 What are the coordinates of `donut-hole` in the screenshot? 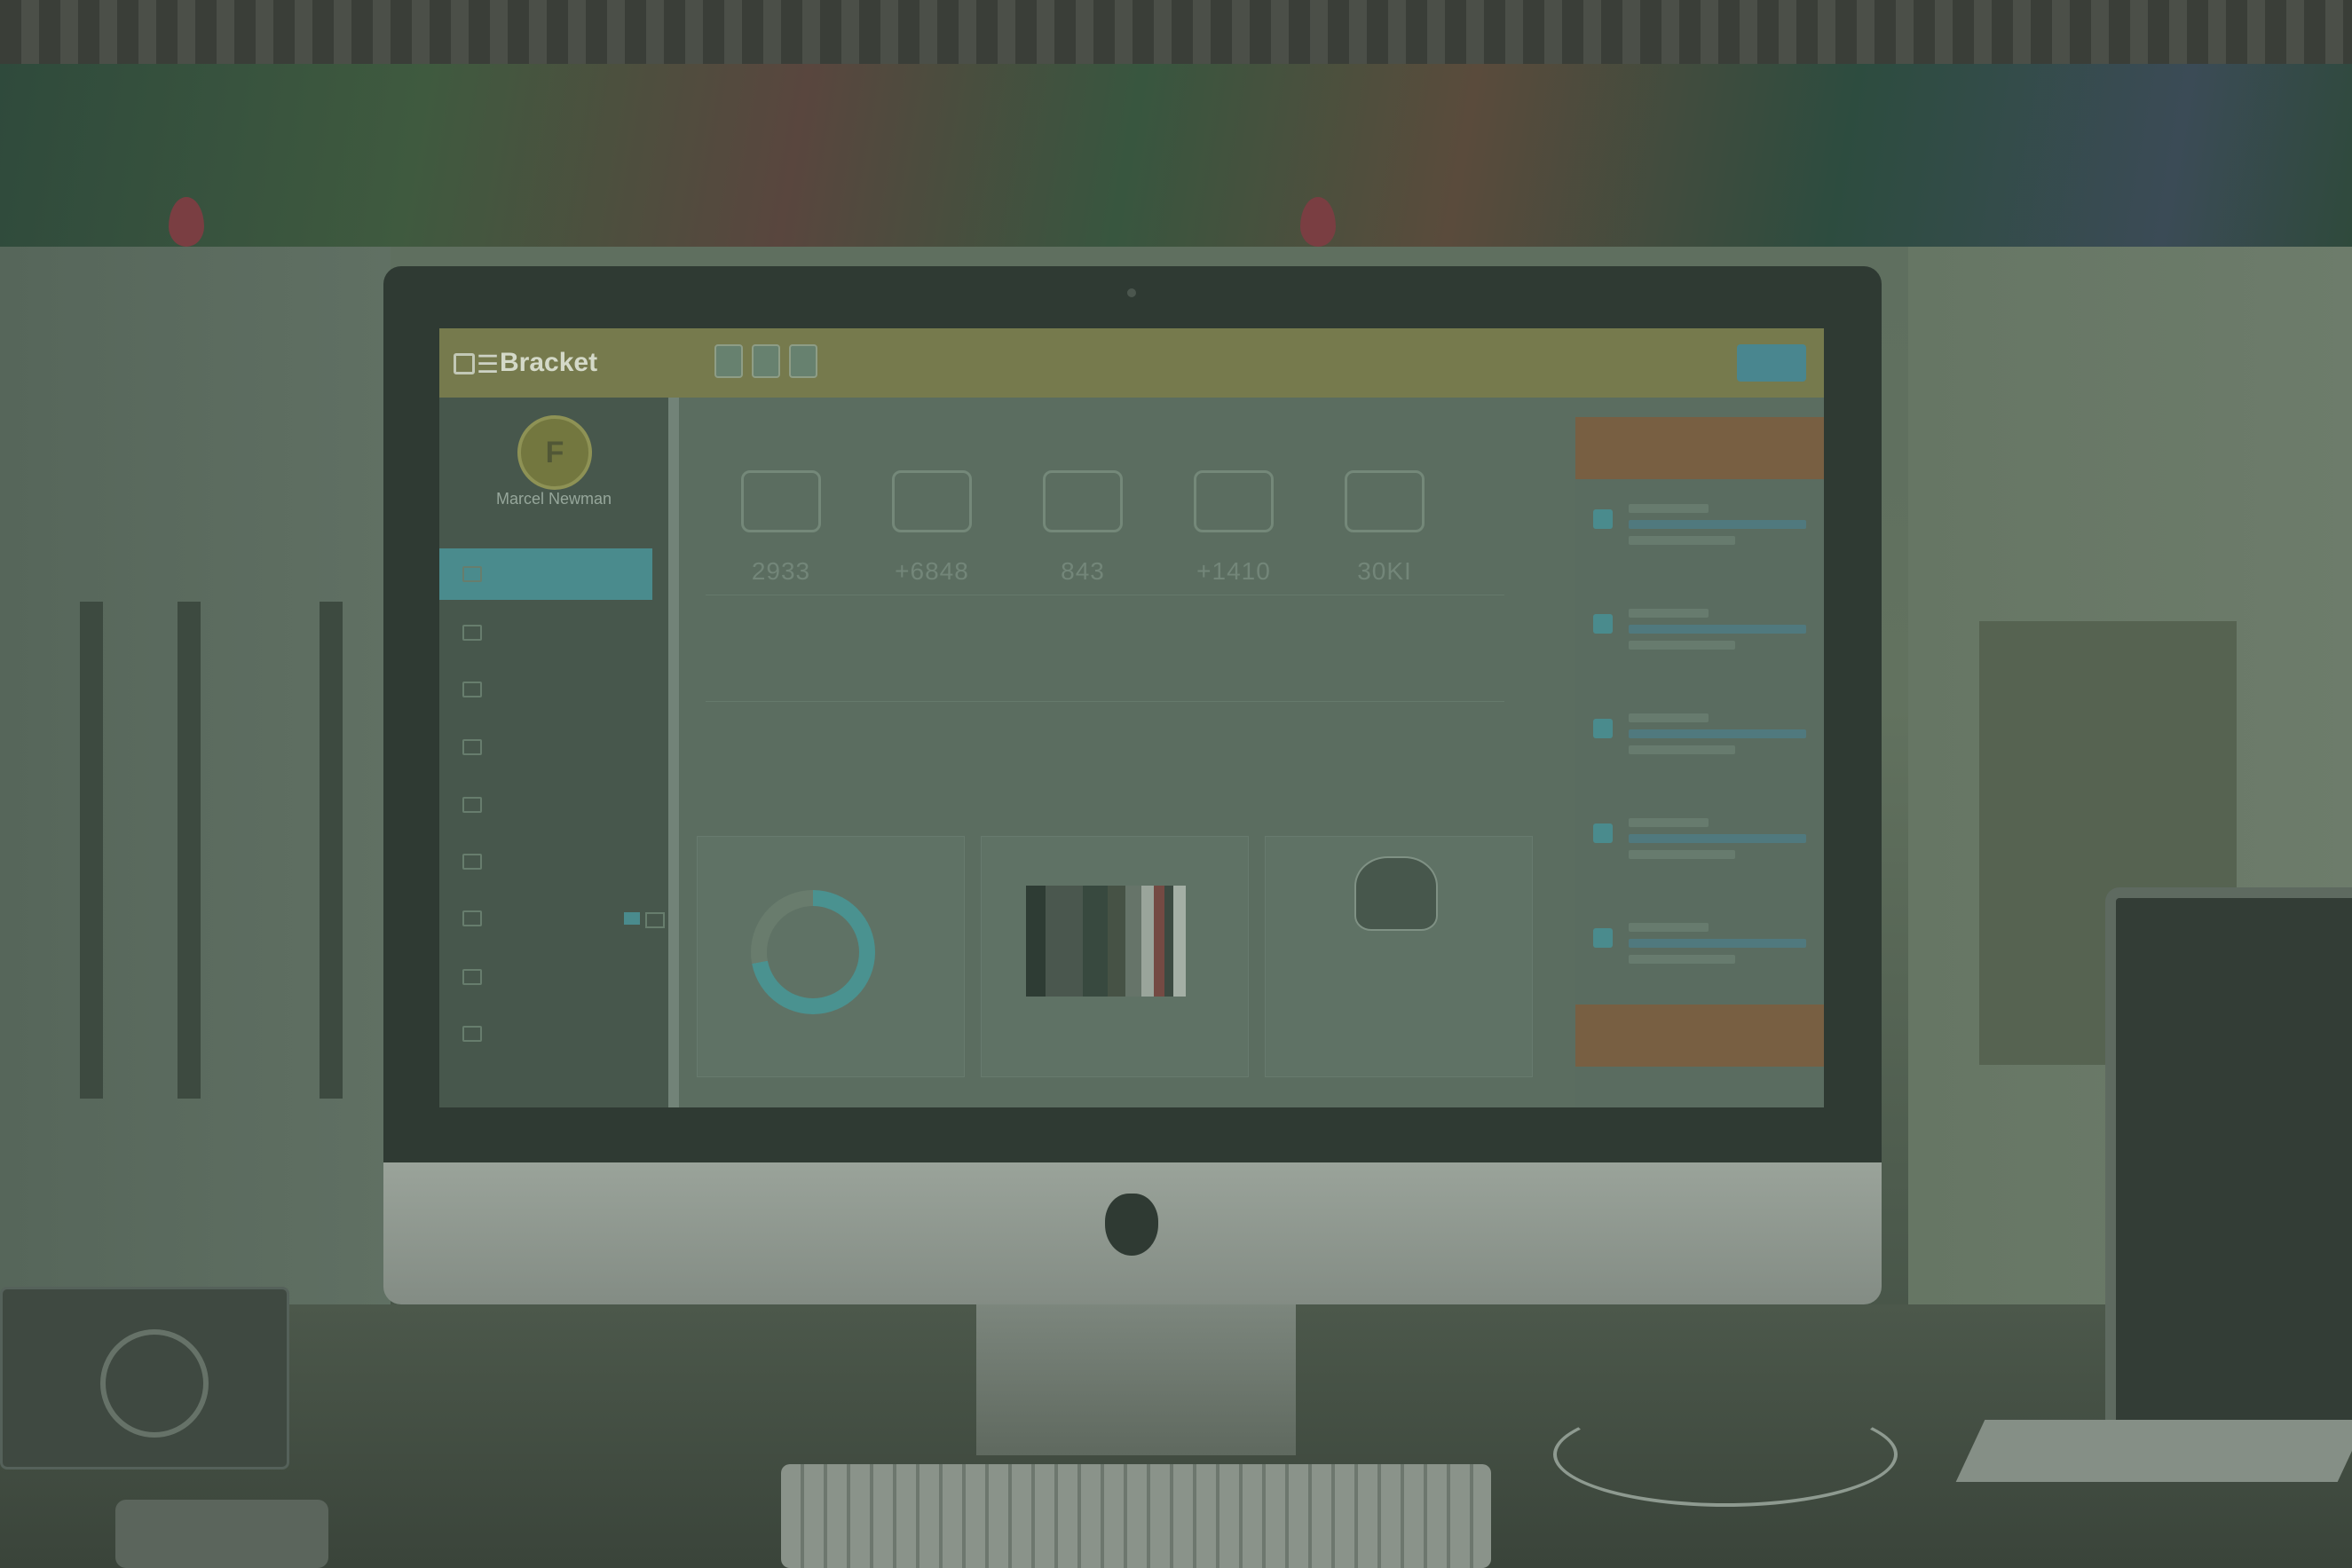 It's located at (813, 952).